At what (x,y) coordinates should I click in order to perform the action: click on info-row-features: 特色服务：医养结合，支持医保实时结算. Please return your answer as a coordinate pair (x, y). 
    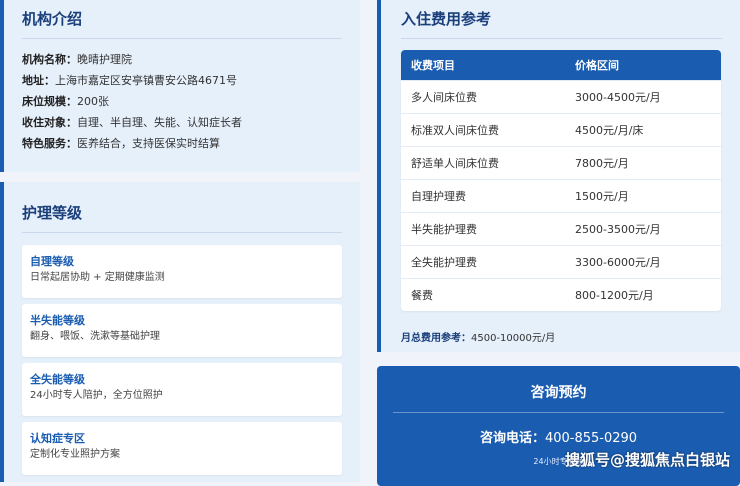
    Looking at the image, I should click on (182, 143).